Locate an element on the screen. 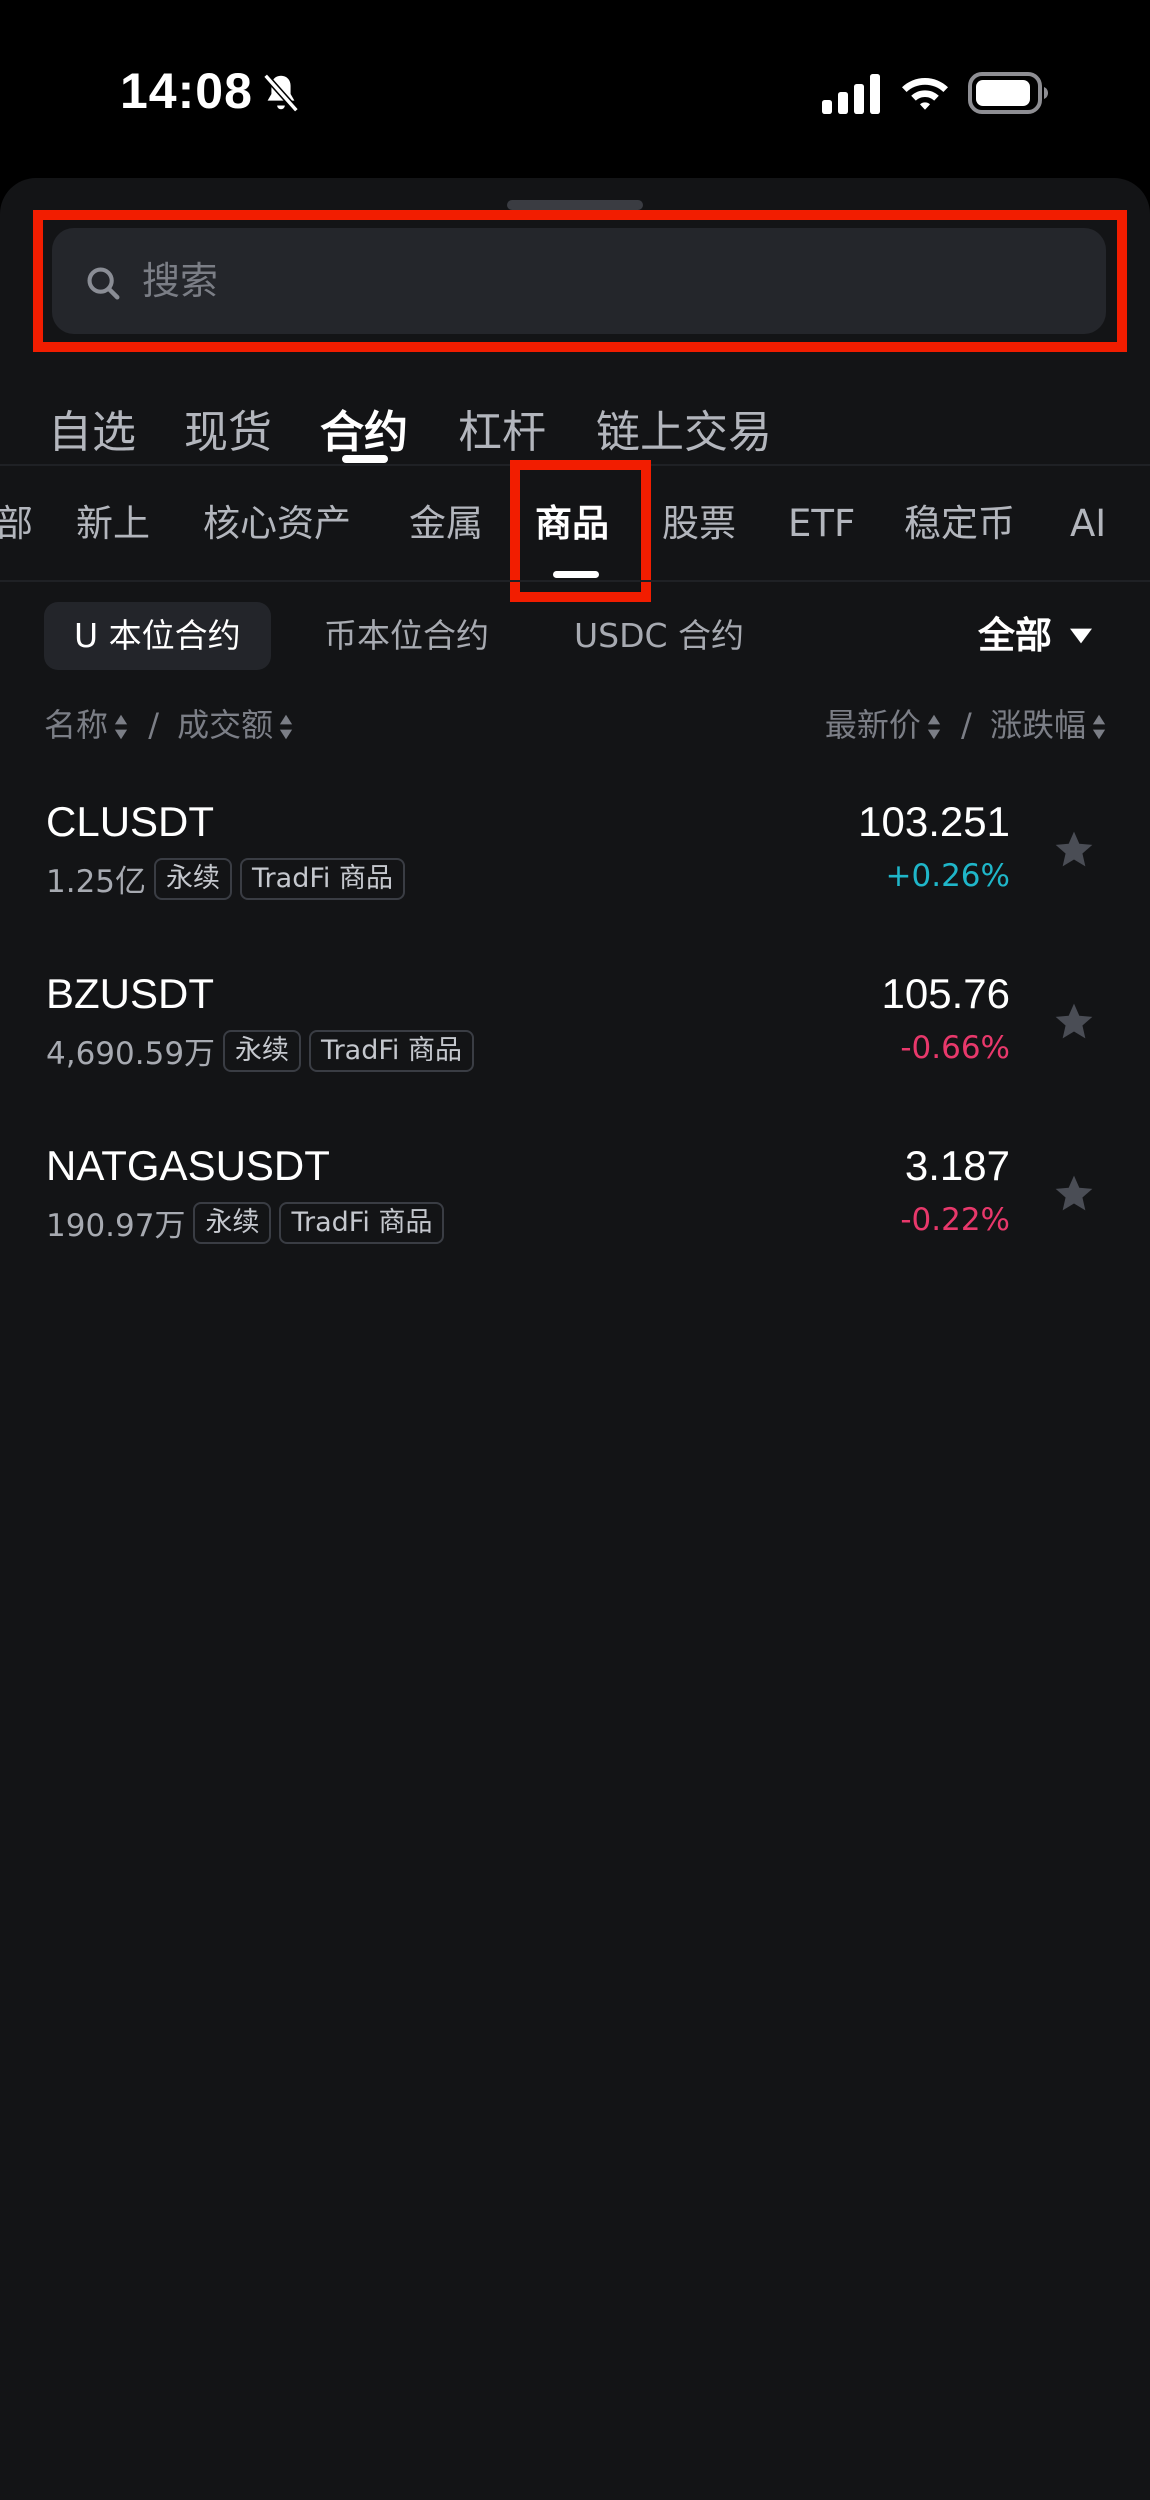 Image resolution: width=1150 pixels, height=2500 pixels. category-tab-ai: AI is located at coordinates (1088, 524).